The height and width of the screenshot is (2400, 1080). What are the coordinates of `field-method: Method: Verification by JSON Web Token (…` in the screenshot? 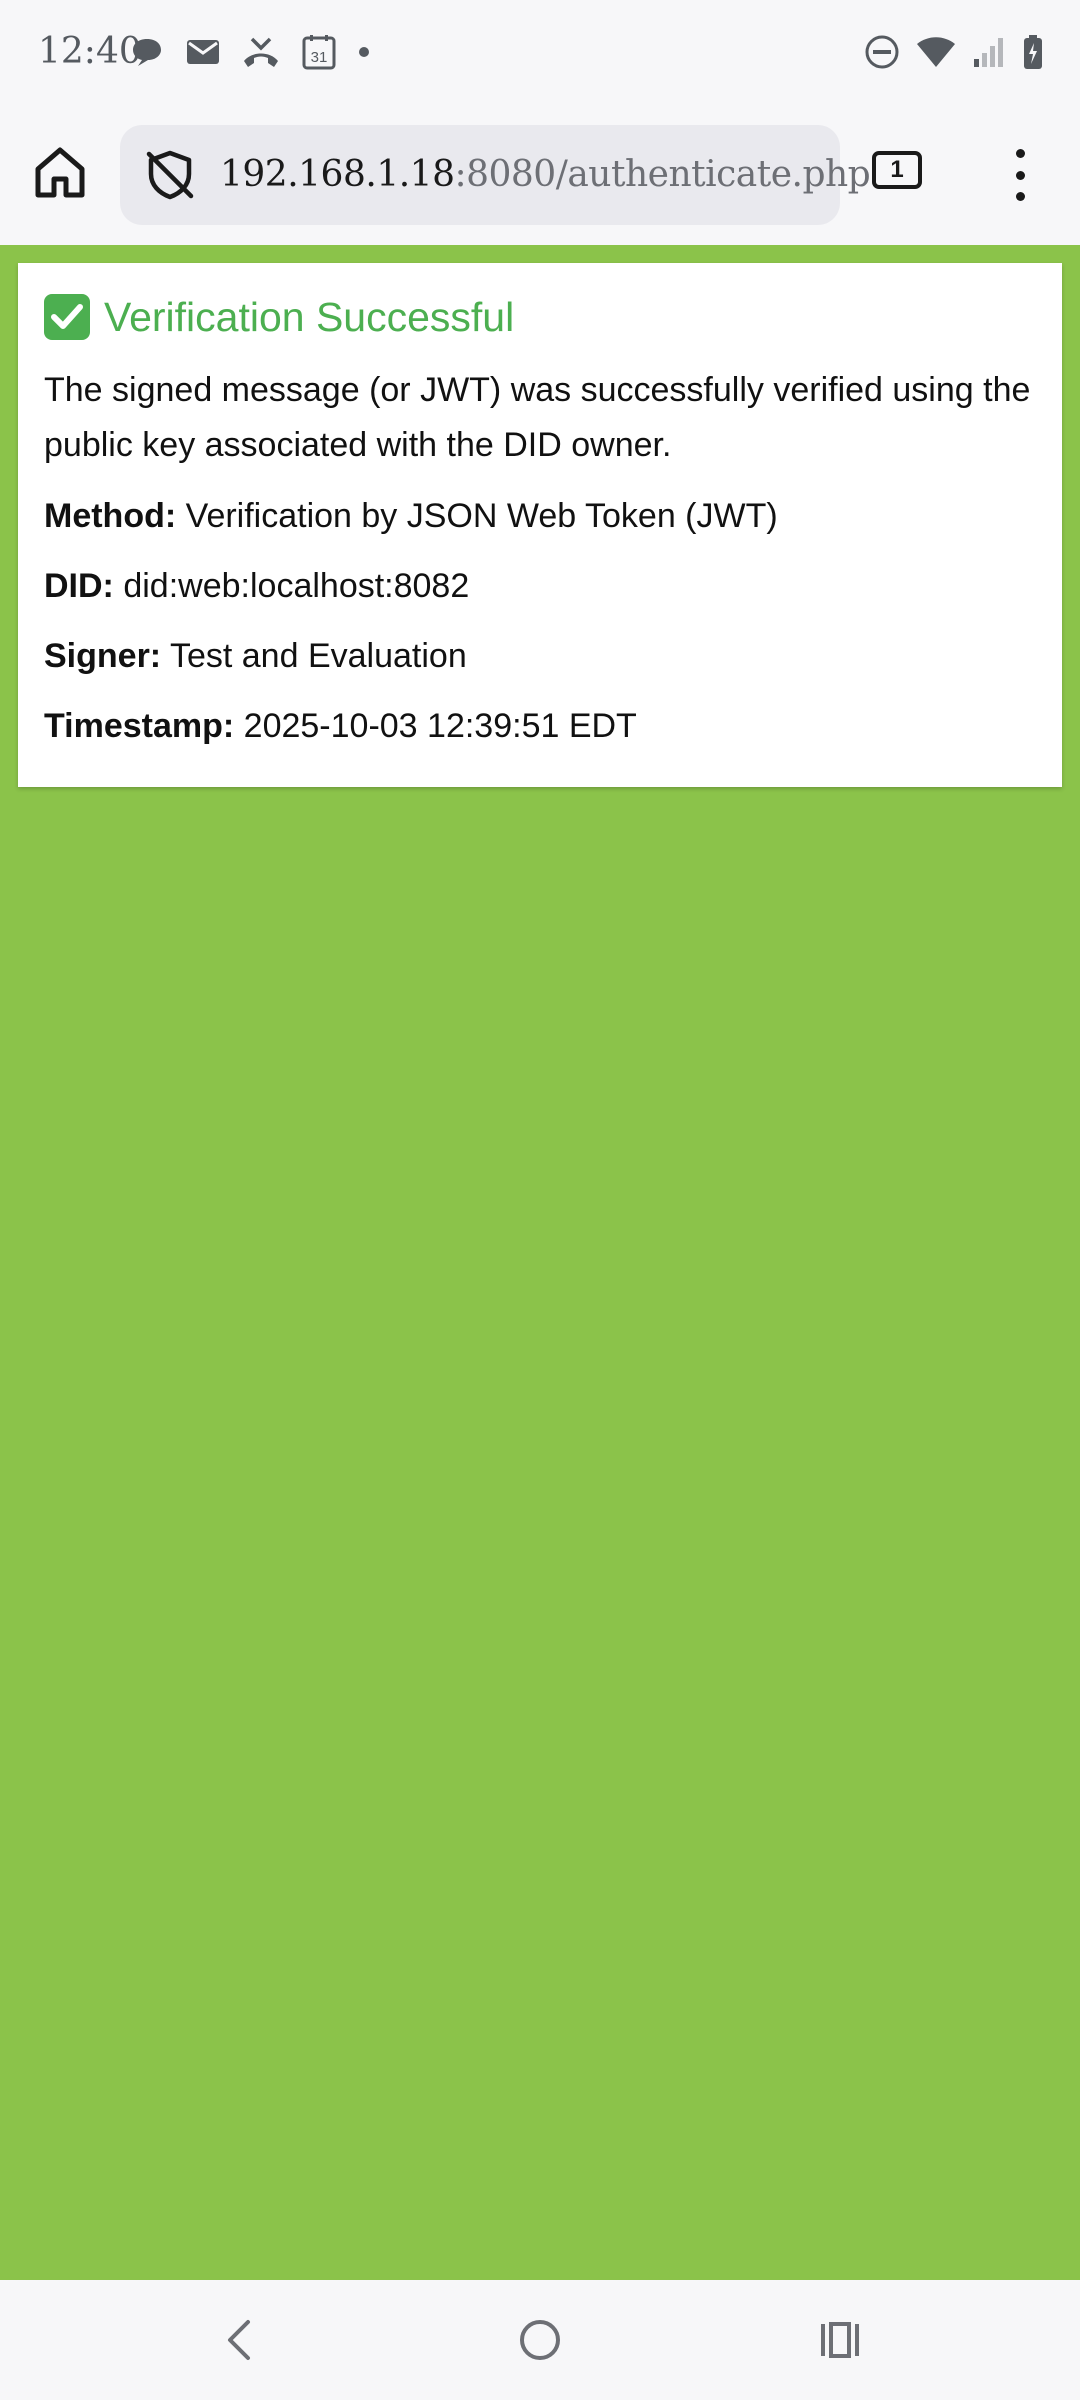 It's located at (540, 516).